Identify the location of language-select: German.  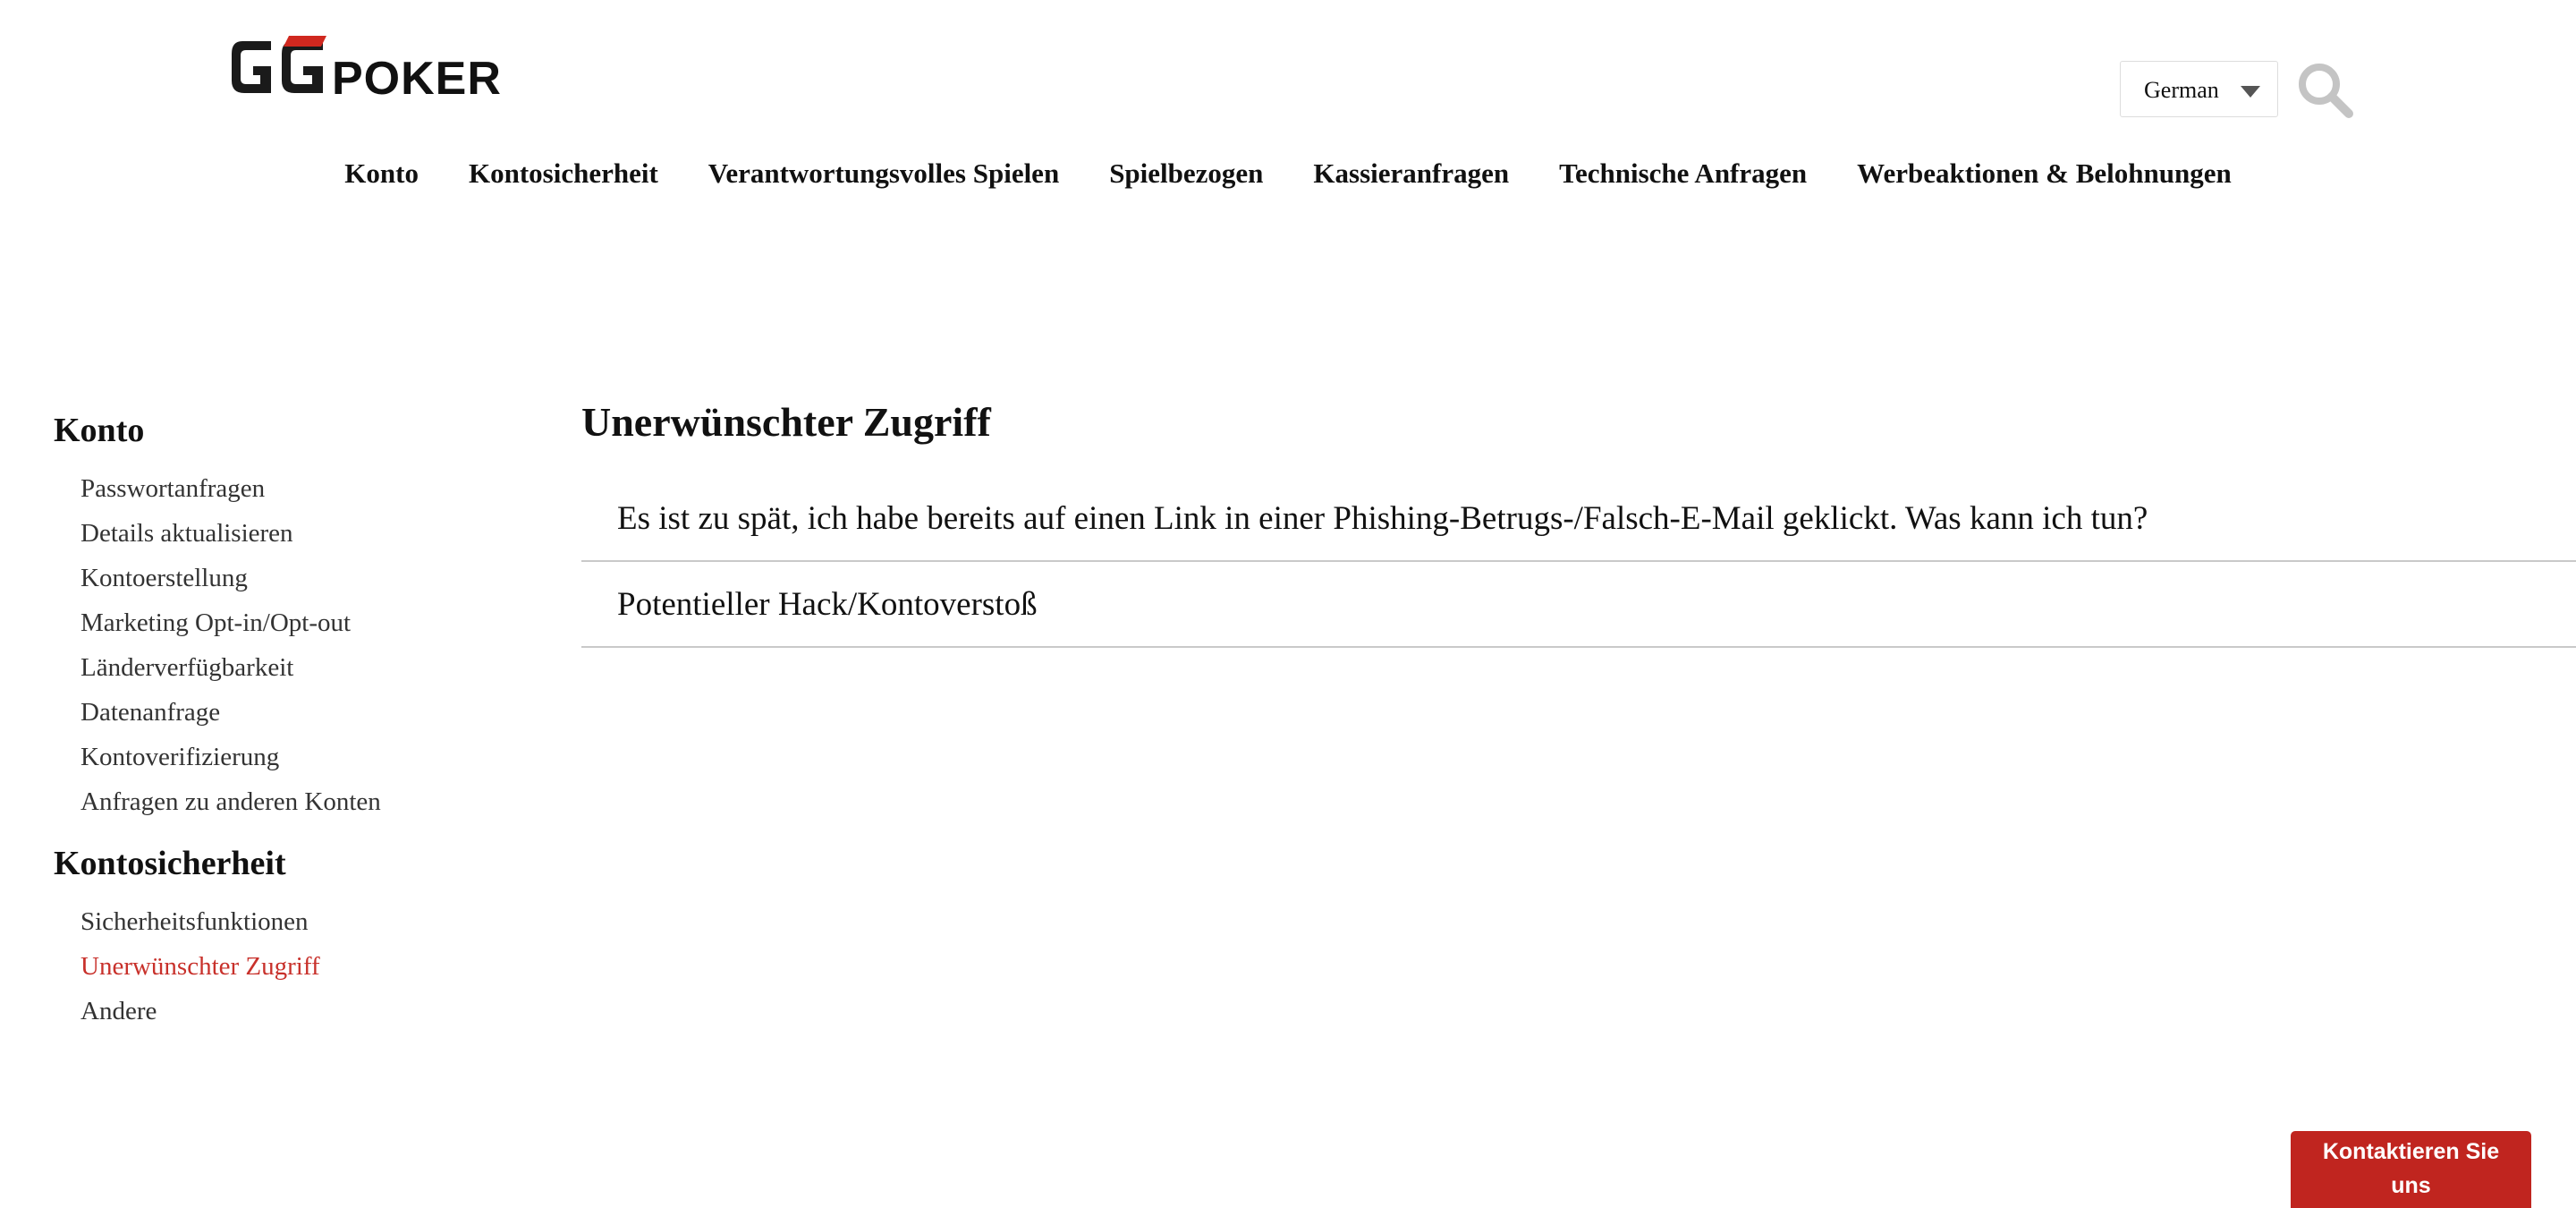
(2199, 89).